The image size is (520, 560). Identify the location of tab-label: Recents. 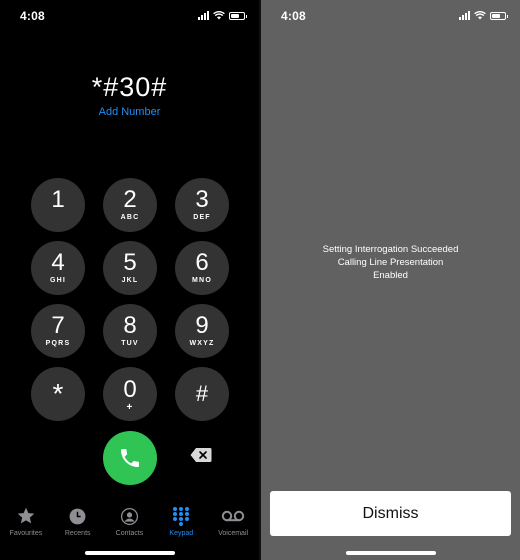
(77, 533).